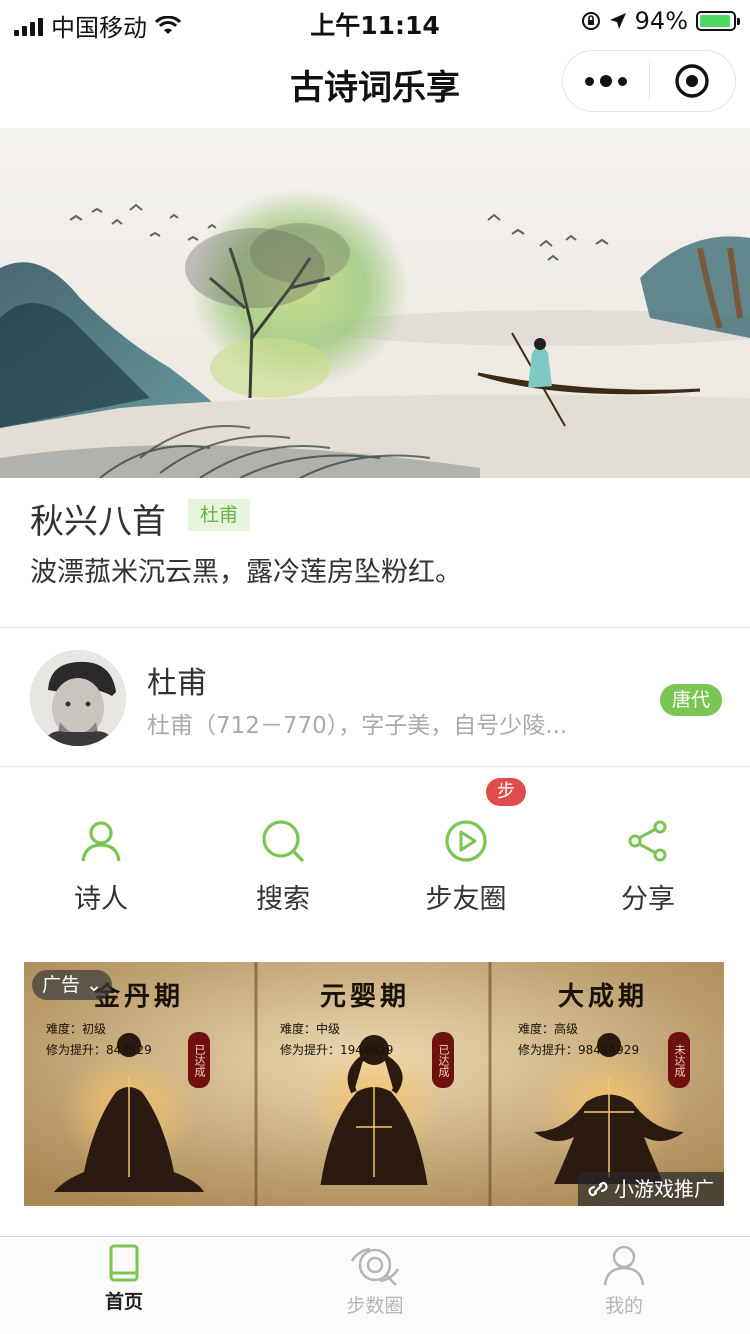  I want to click on tab-steps-circle: 步数圈, so click(375, 1280).